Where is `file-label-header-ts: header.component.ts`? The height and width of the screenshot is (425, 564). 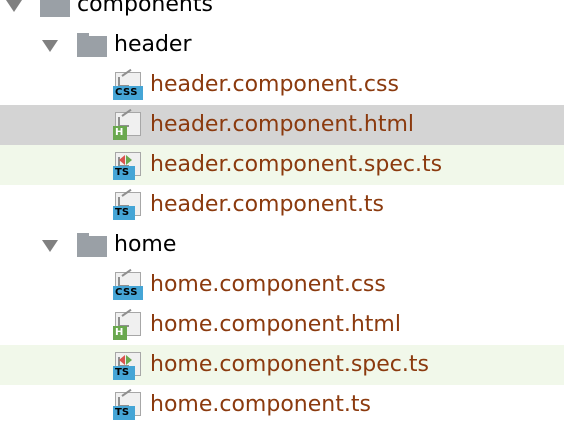
file-label-header-ts: header.component.ts is located at coordinates (267, 204).